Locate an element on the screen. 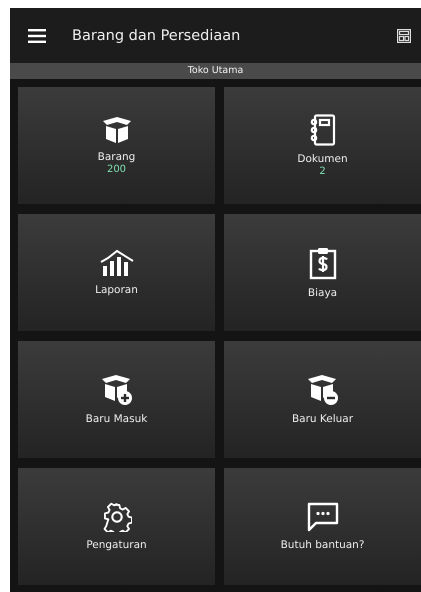  menu-tile: Butuh bantuan? is located at coordinates (322, 526).